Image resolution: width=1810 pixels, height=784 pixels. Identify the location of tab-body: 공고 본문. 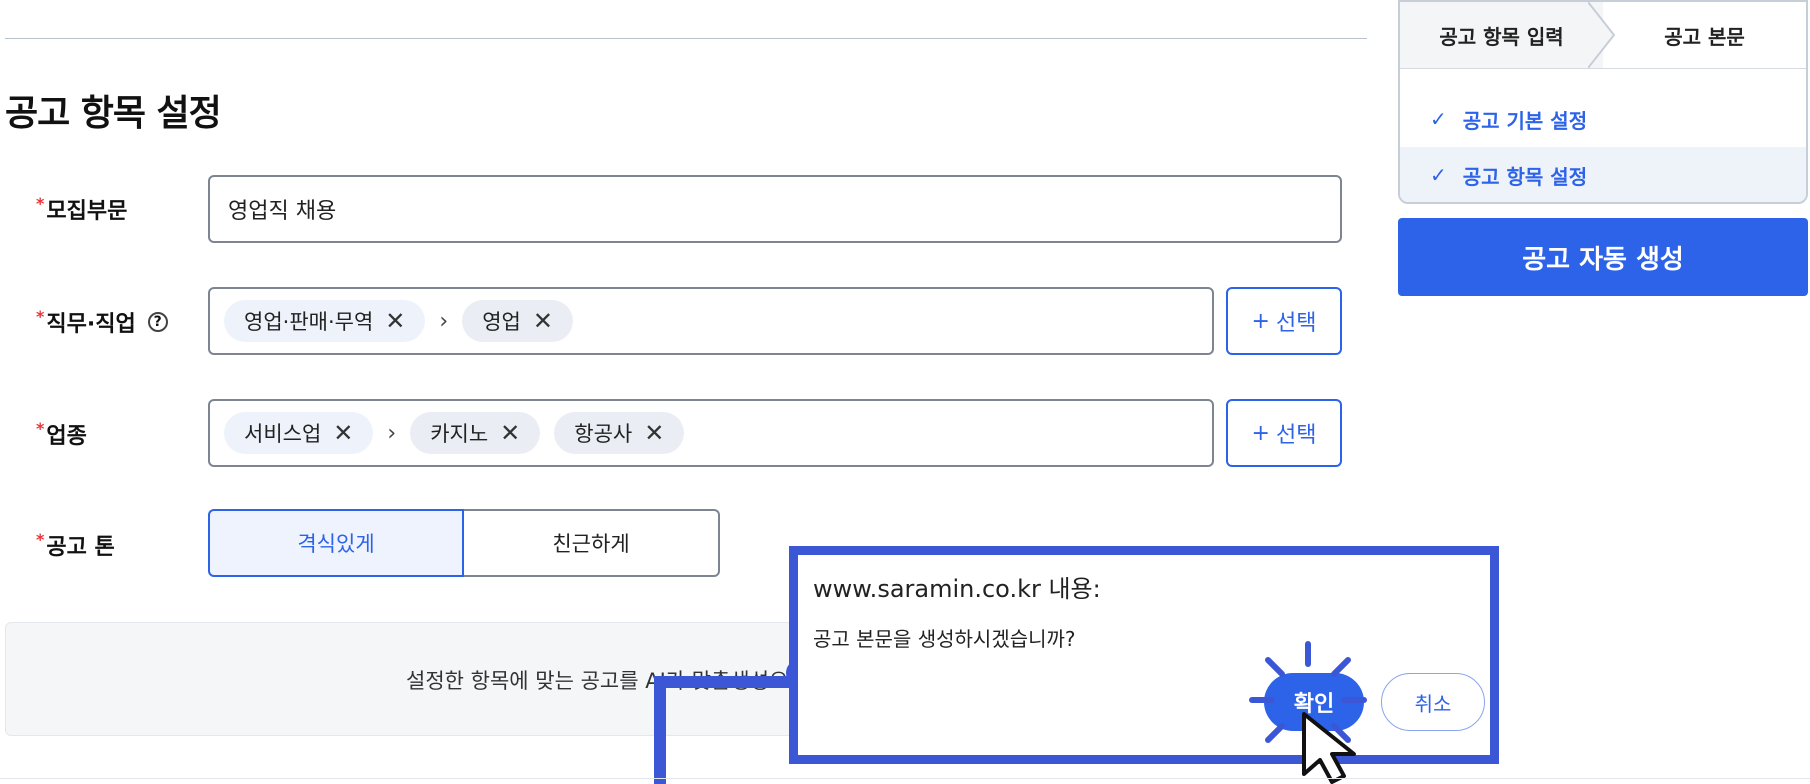
(1704, 35).